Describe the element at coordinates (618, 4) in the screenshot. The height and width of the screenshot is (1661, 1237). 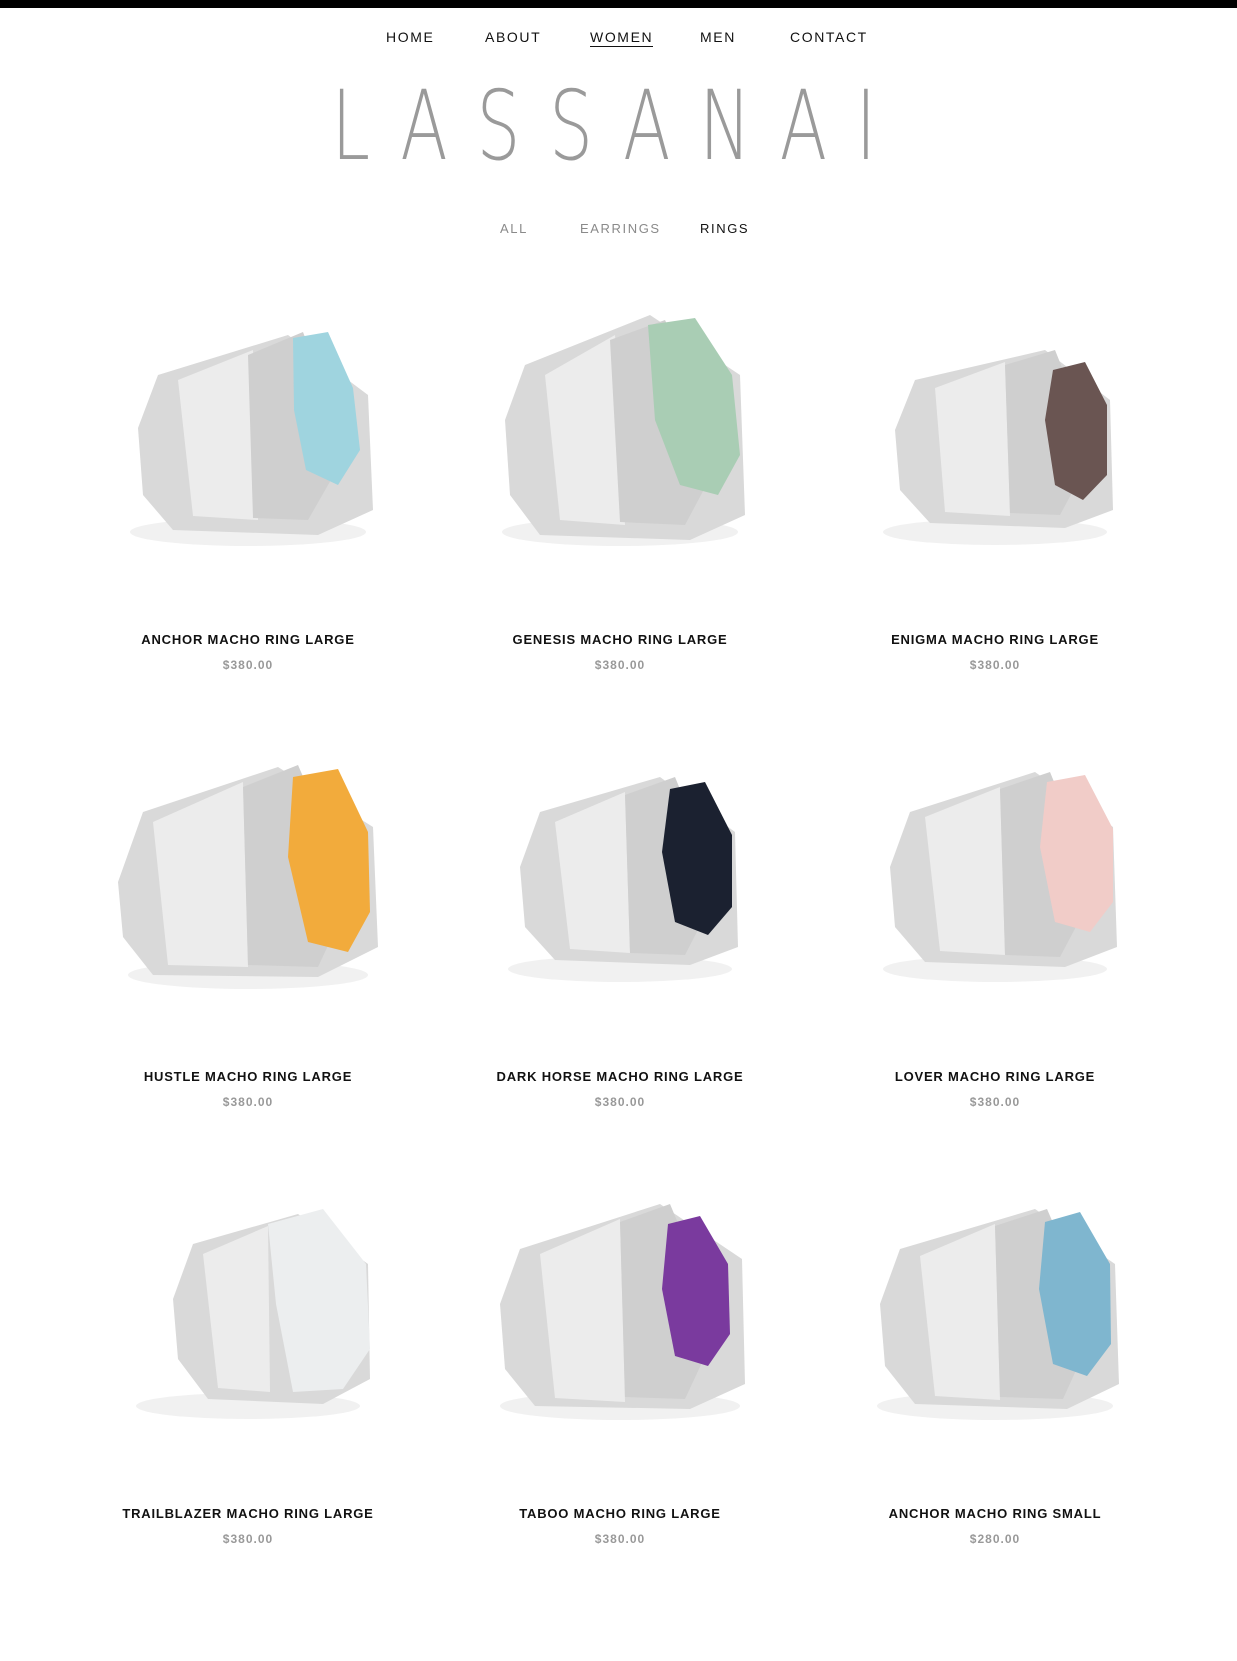
I see `top-bar` at that location.